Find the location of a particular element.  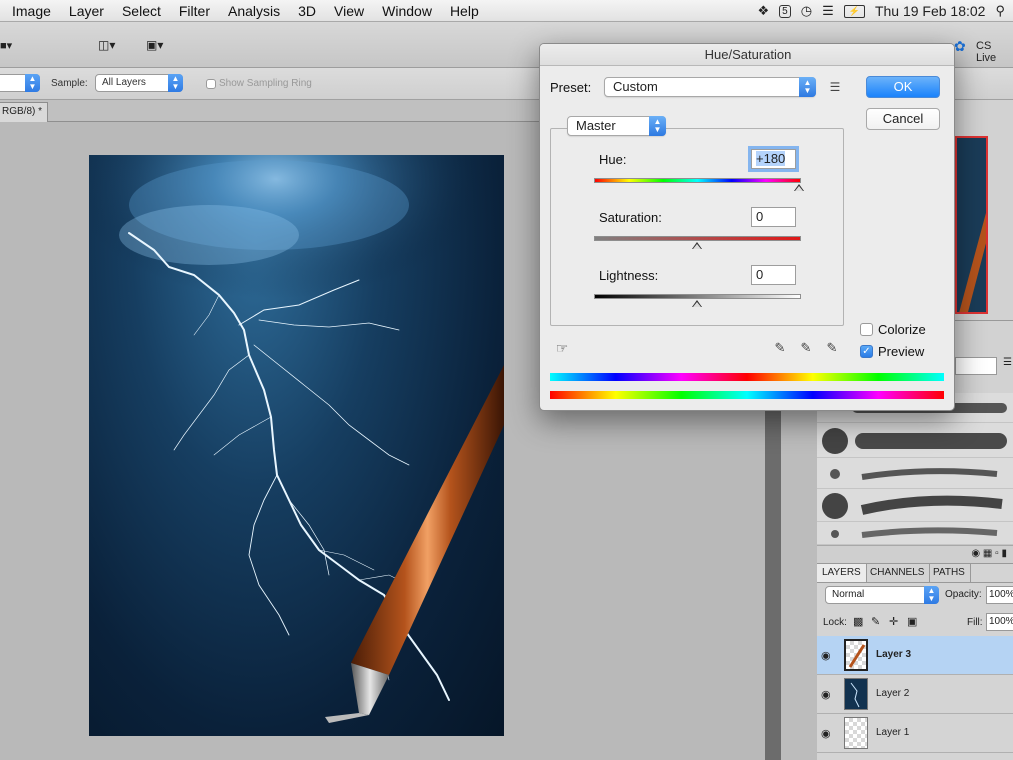

cs-live-icon: ✿ is located at coordinates (960, 46).